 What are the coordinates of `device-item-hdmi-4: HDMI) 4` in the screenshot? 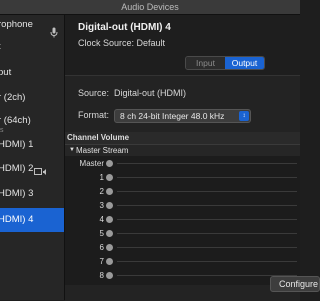 It's located at (32, 220).